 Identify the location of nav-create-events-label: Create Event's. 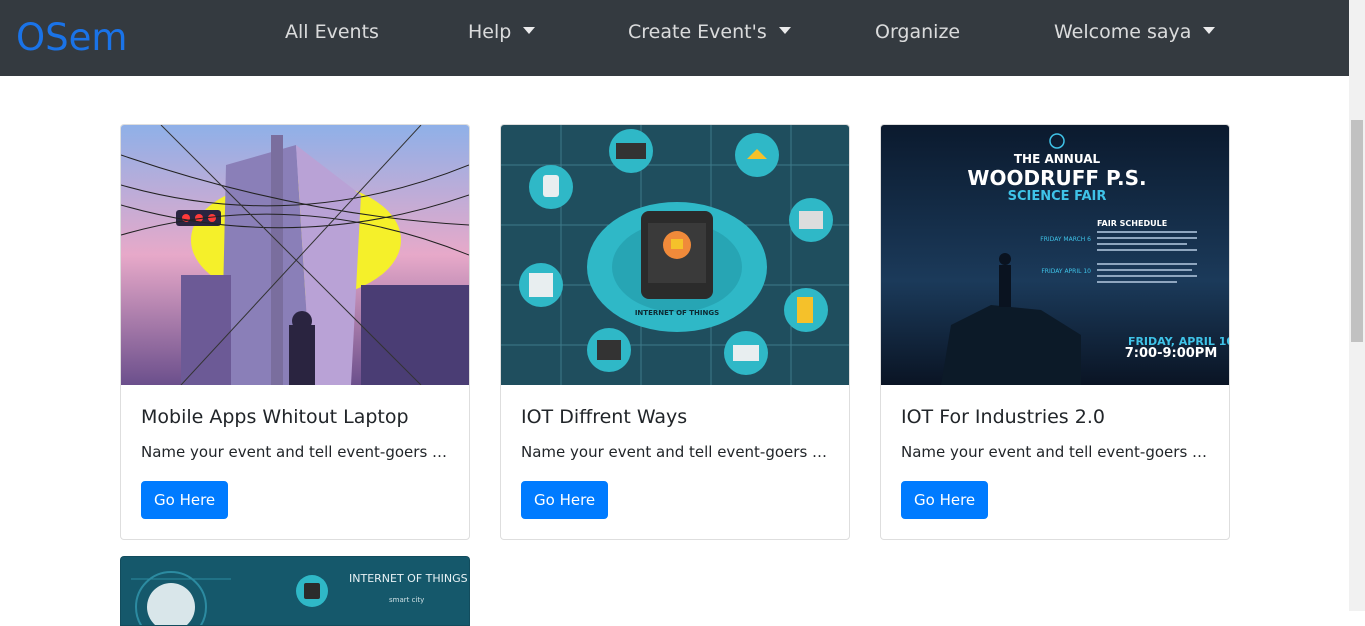
(697, 32).